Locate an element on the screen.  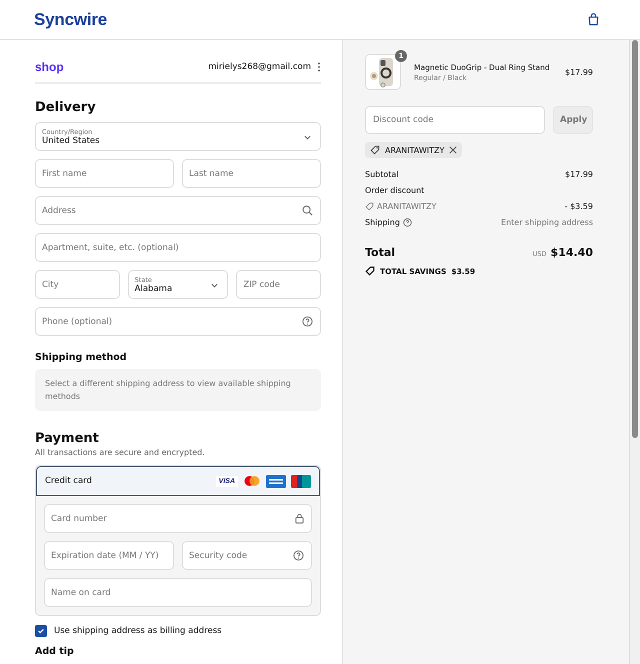
discount-code-field: Discount code is located at coordinates (455, 120).